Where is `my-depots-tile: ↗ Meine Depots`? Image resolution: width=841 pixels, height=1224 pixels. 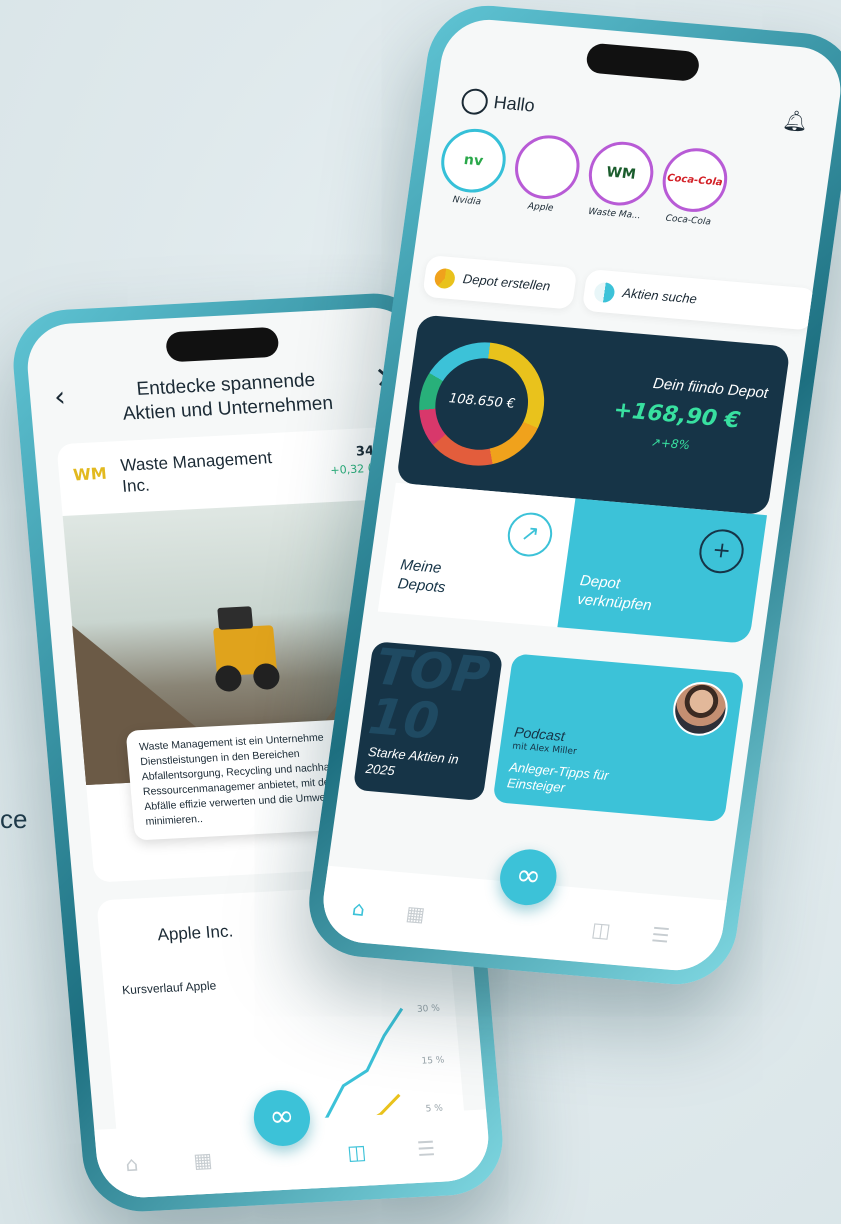
my-depots-tile: ↗ Meine Depots is located at coordinates (476, 555).